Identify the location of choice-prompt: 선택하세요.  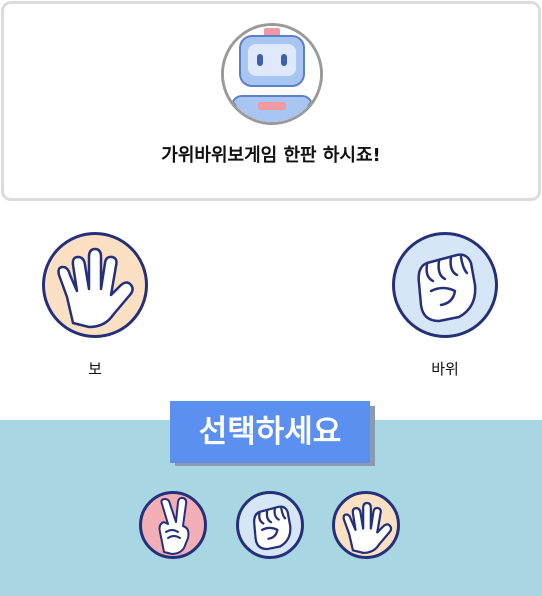
(270, 432).